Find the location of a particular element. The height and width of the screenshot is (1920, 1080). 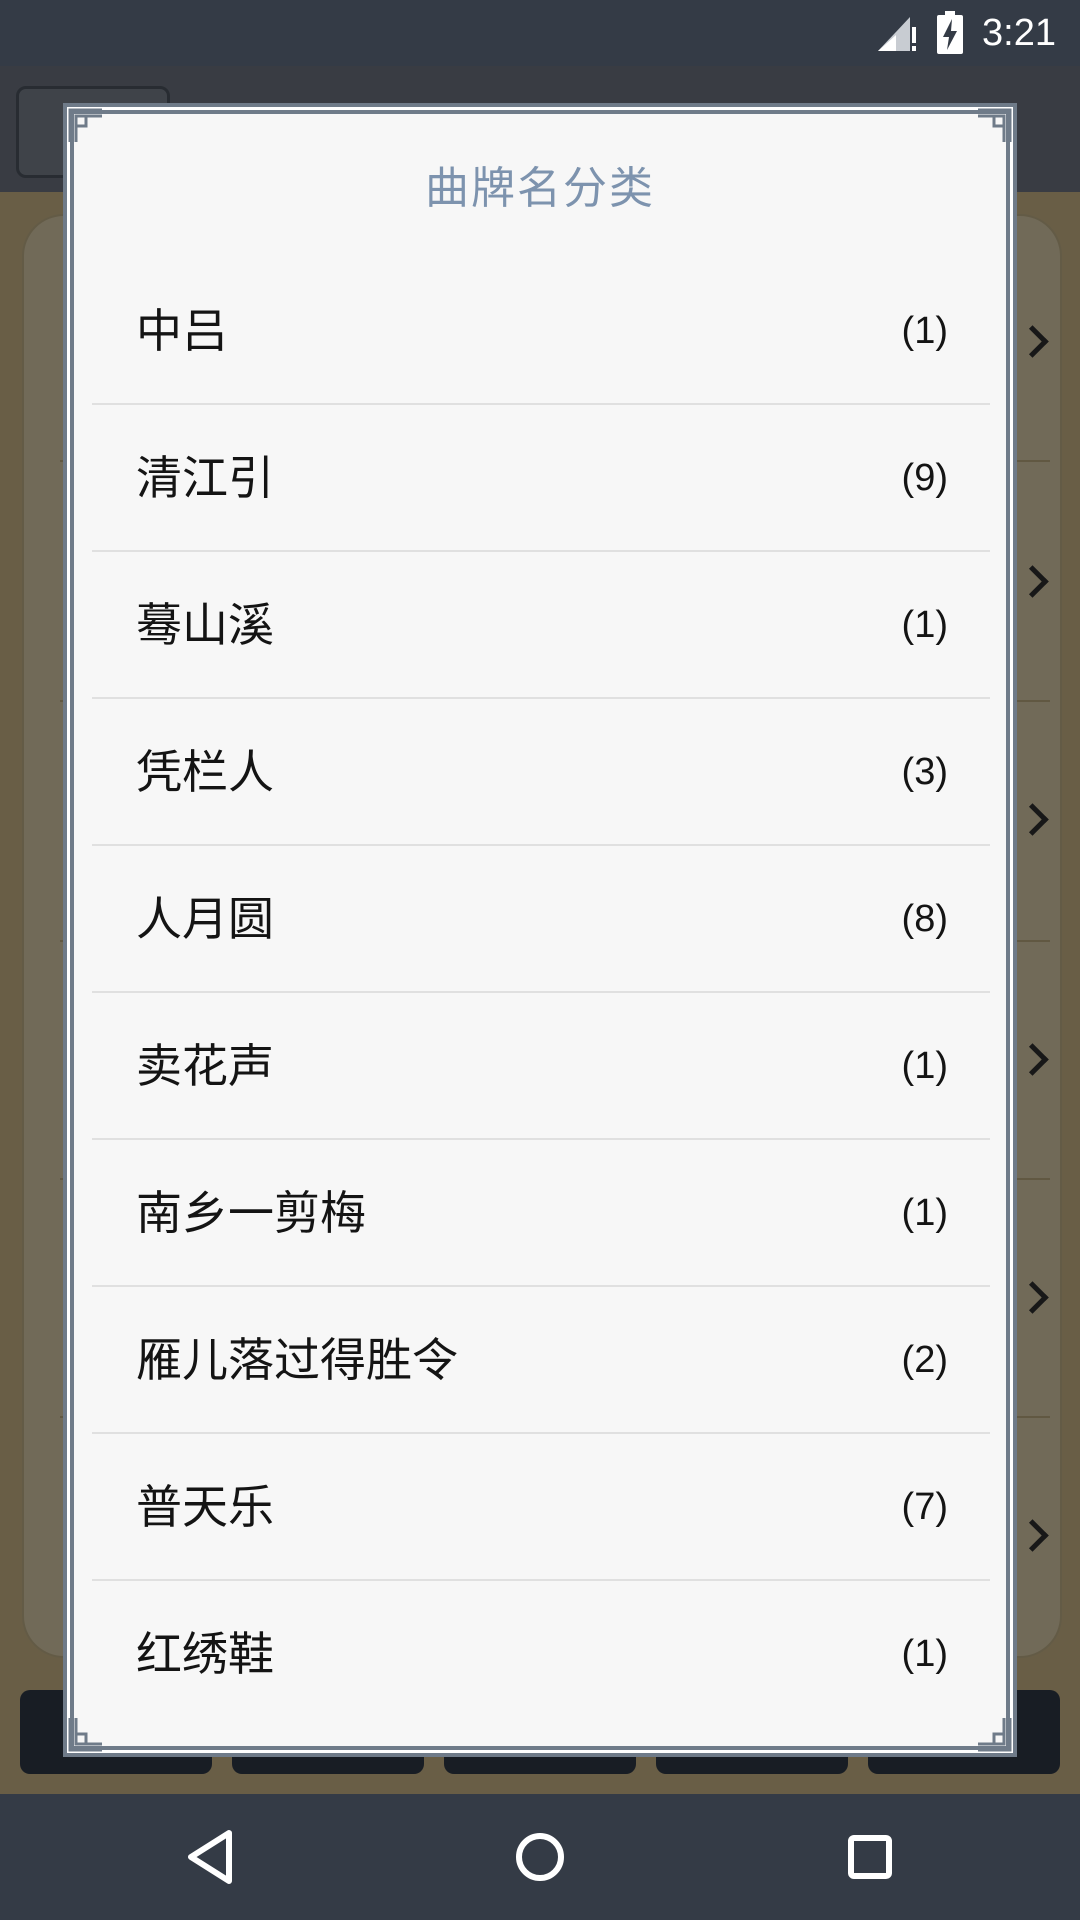

list-item-name: 南乡一剪梅 is located at coordinates (251, 1213).